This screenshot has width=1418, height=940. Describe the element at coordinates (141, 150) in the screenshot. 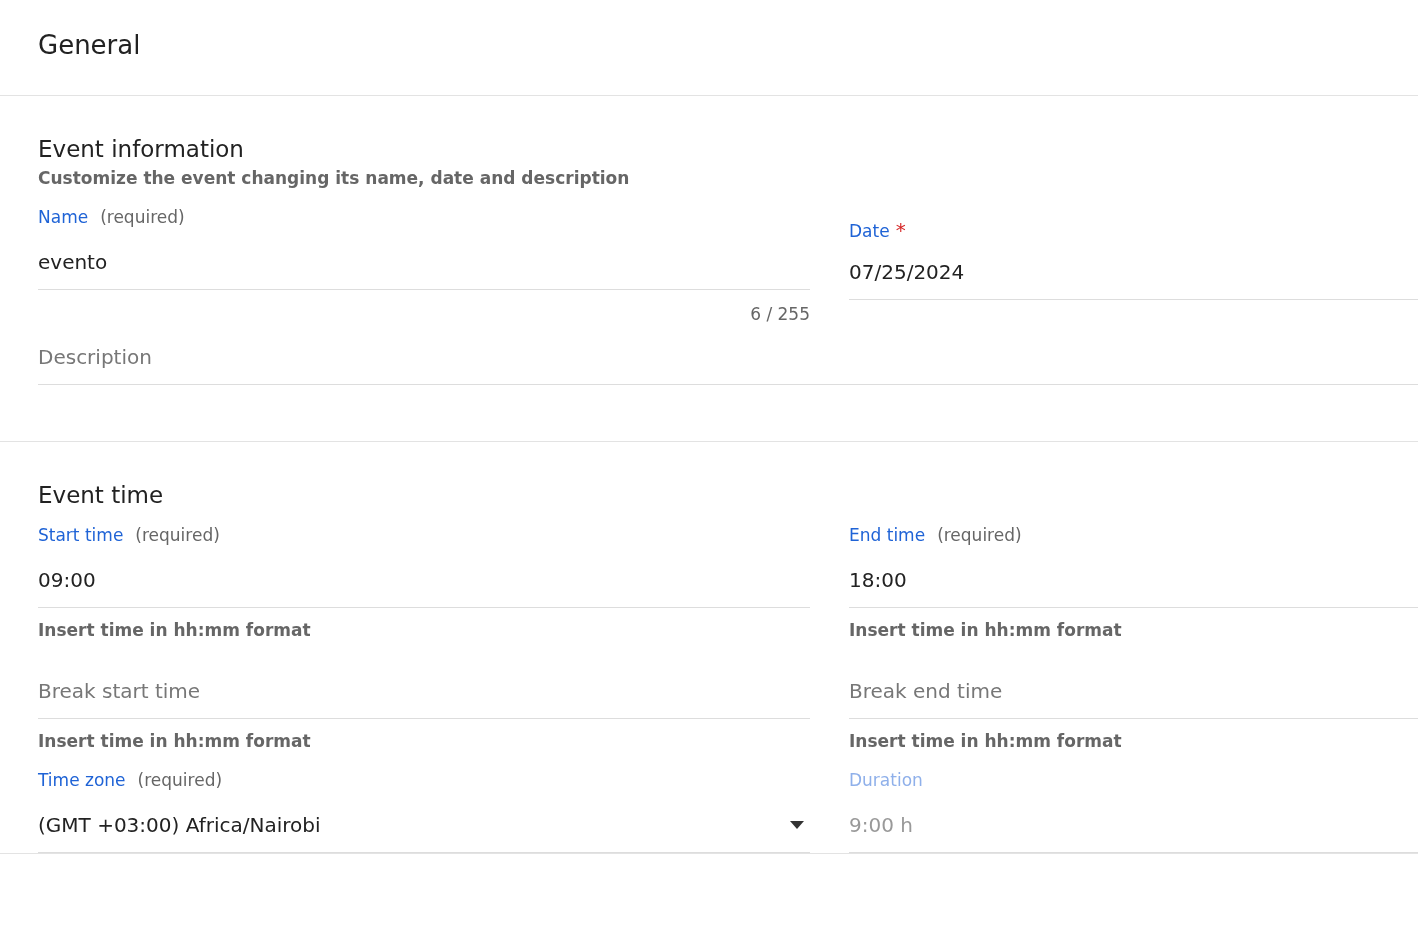

I see `section-title: Event information` at that location.